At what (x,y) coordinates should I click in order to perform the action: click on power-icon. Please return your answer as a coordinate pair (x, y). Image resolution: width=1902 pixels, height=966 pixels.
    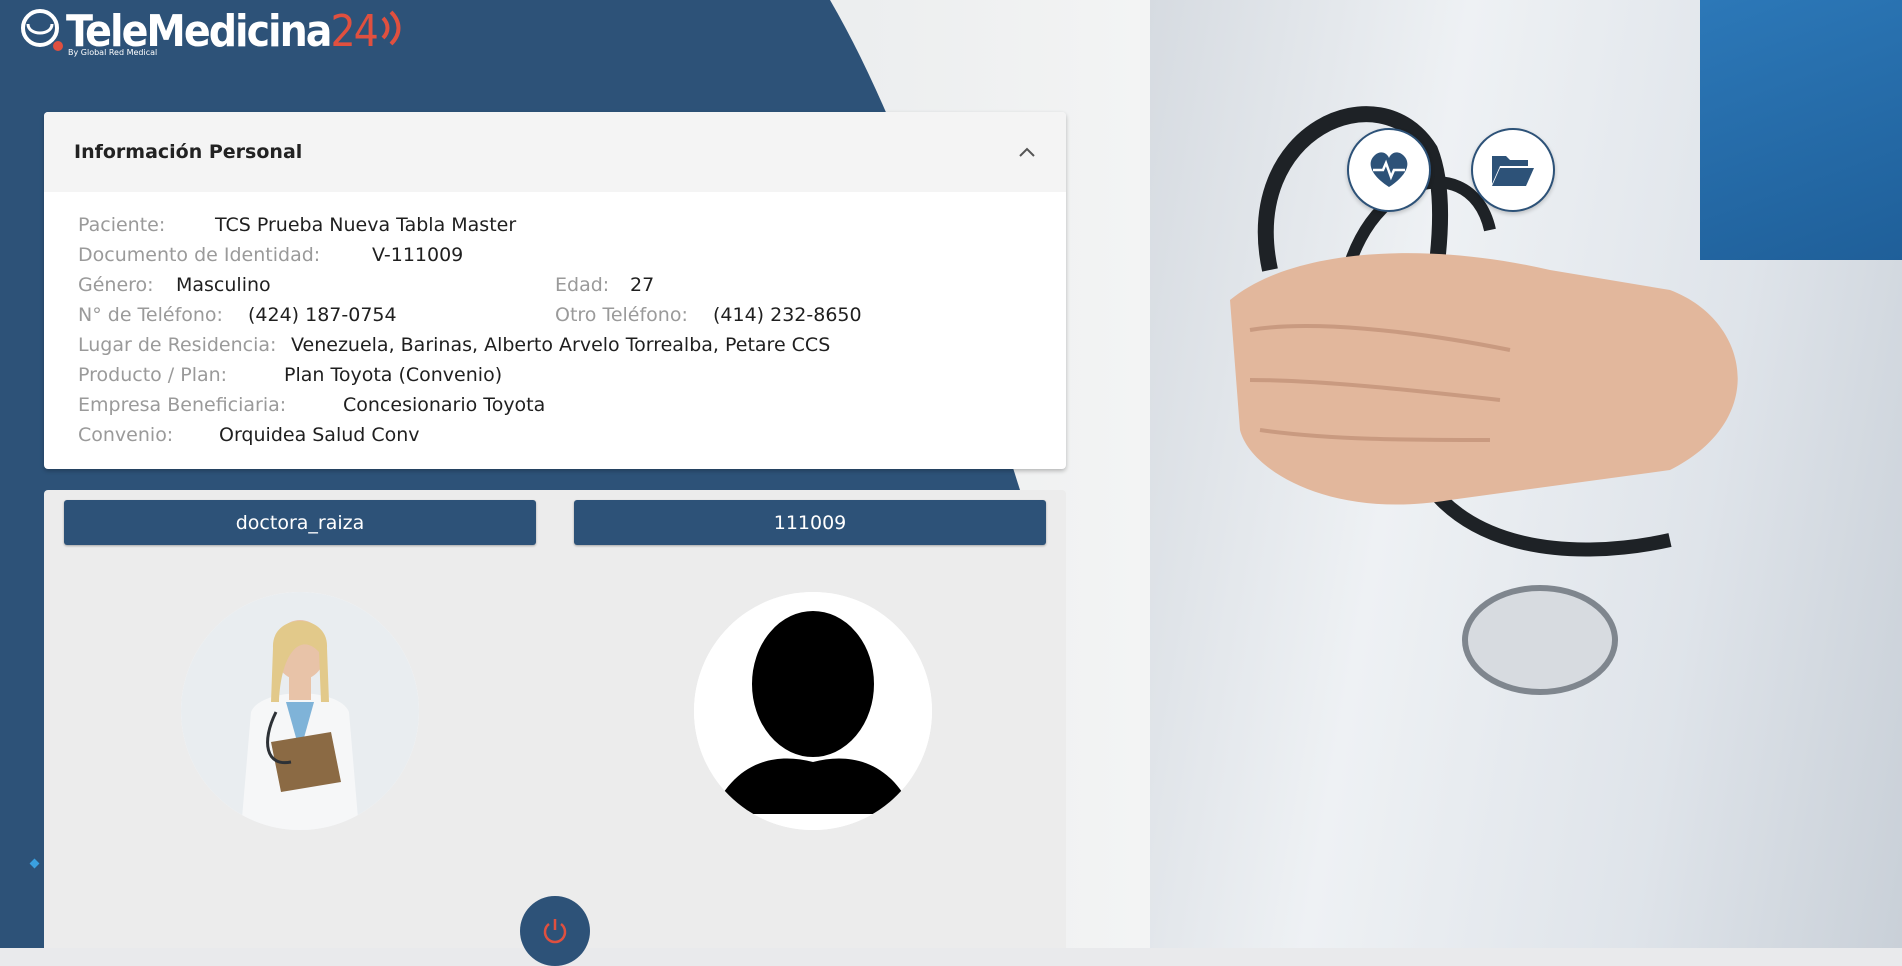
    Looking at the image, I should click on (555, 931).